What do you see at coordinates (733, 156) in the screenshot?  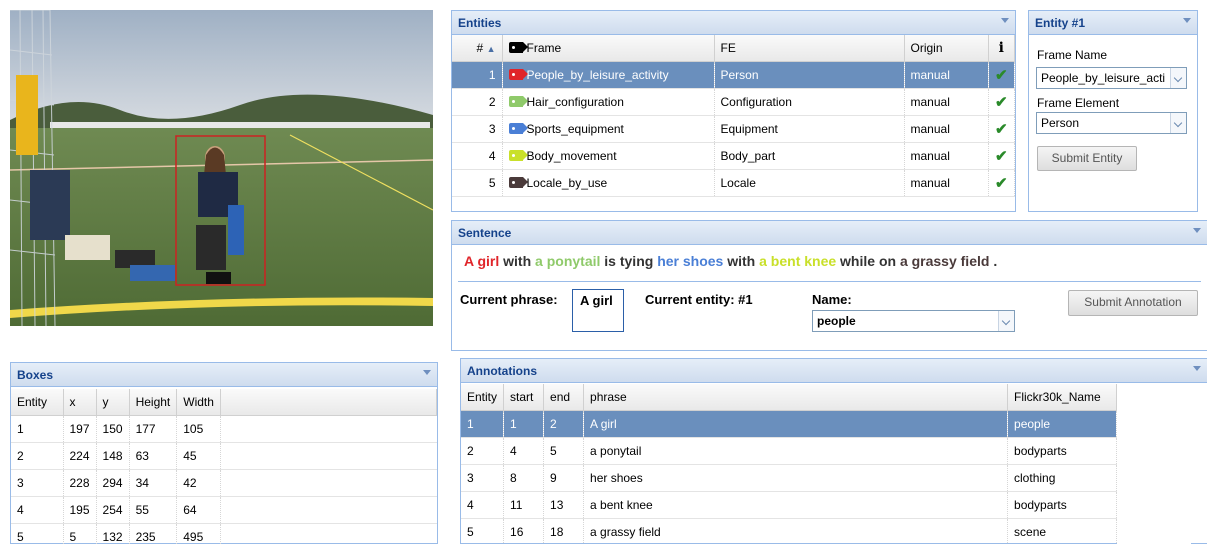 I see `entity-row: 4 Body_movement Body_part manual ✔` at bounding box center [733, 156].